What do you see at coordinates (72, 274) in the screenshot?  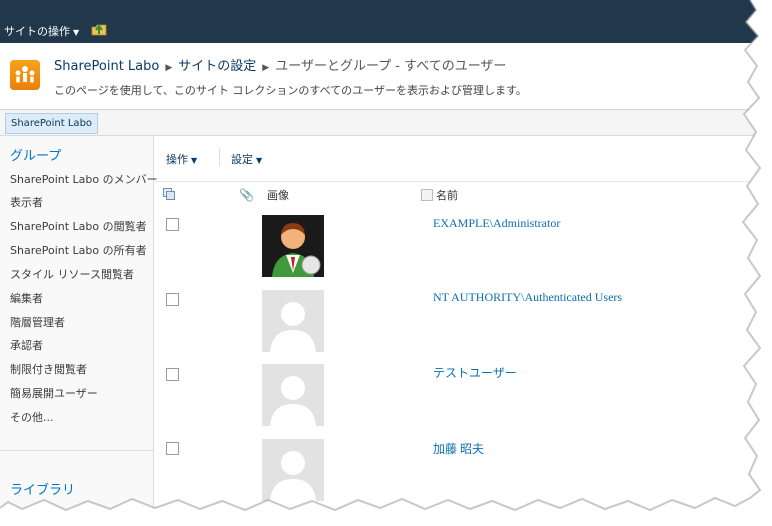 I see `quick-launch-item: スタイル リソース閲覧者` at bounding box center [72, 274].